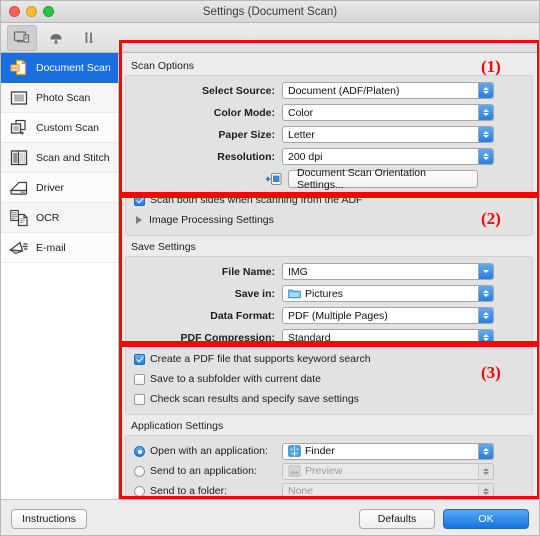 This screenshot has height=536, width=540. I want to click on ok-button: OK, so click(486, 518).